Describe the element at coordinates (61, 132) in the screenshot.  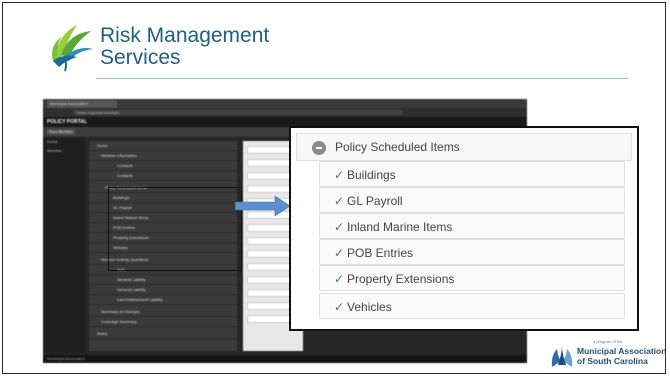
I see `member-select-button: Your Member` at that location.